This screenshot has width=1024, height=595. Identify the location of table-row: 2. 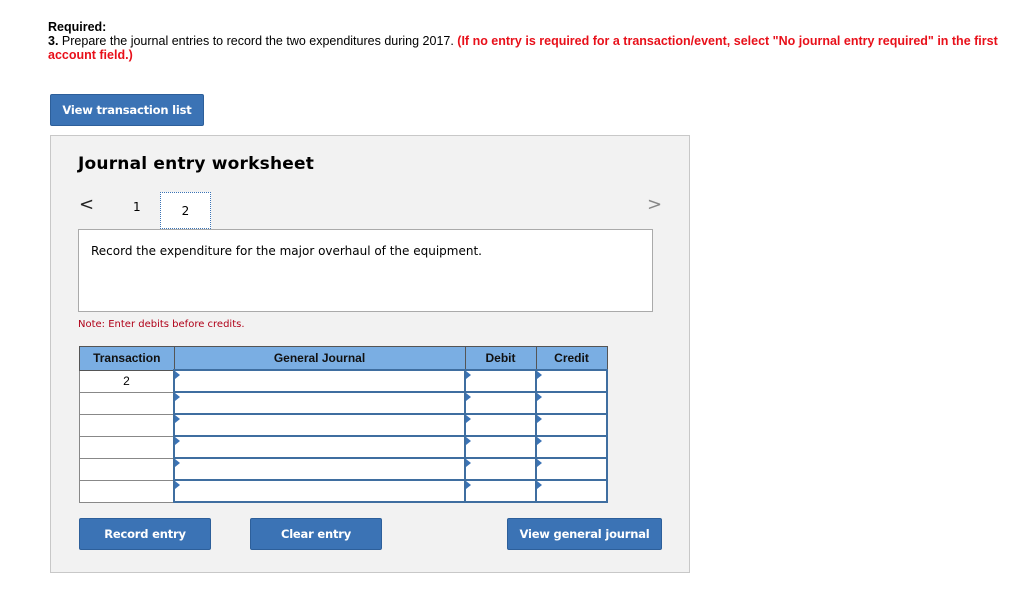
(343, 381).